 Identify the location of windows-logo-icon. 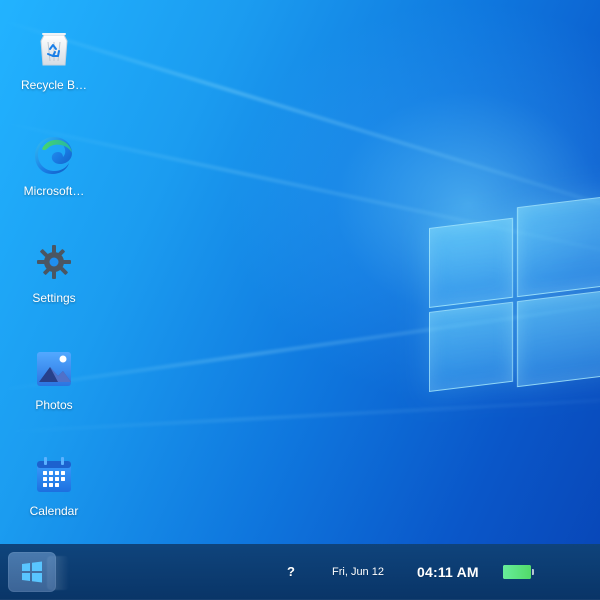
(32, 572).